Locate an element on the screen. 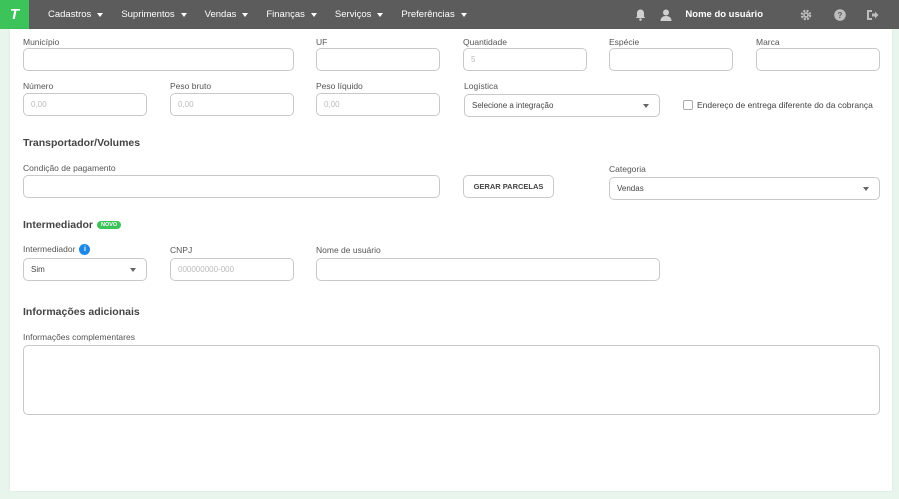 This screenshot has width=899, height=499. menu-preferencias: Preferências is located at coordinates (433, 14).